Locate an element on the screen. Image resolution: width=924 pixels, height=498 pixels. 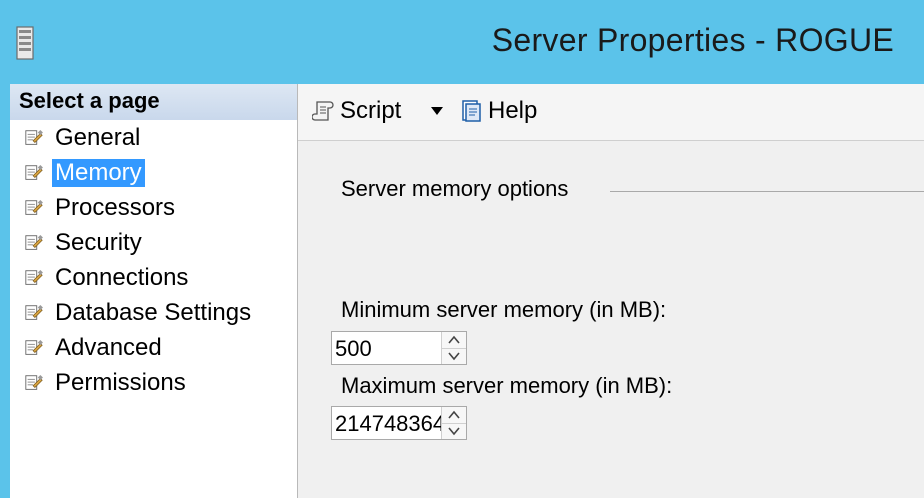
sidebar-item-advanced: Advanced is located at coordinates (153, 347).